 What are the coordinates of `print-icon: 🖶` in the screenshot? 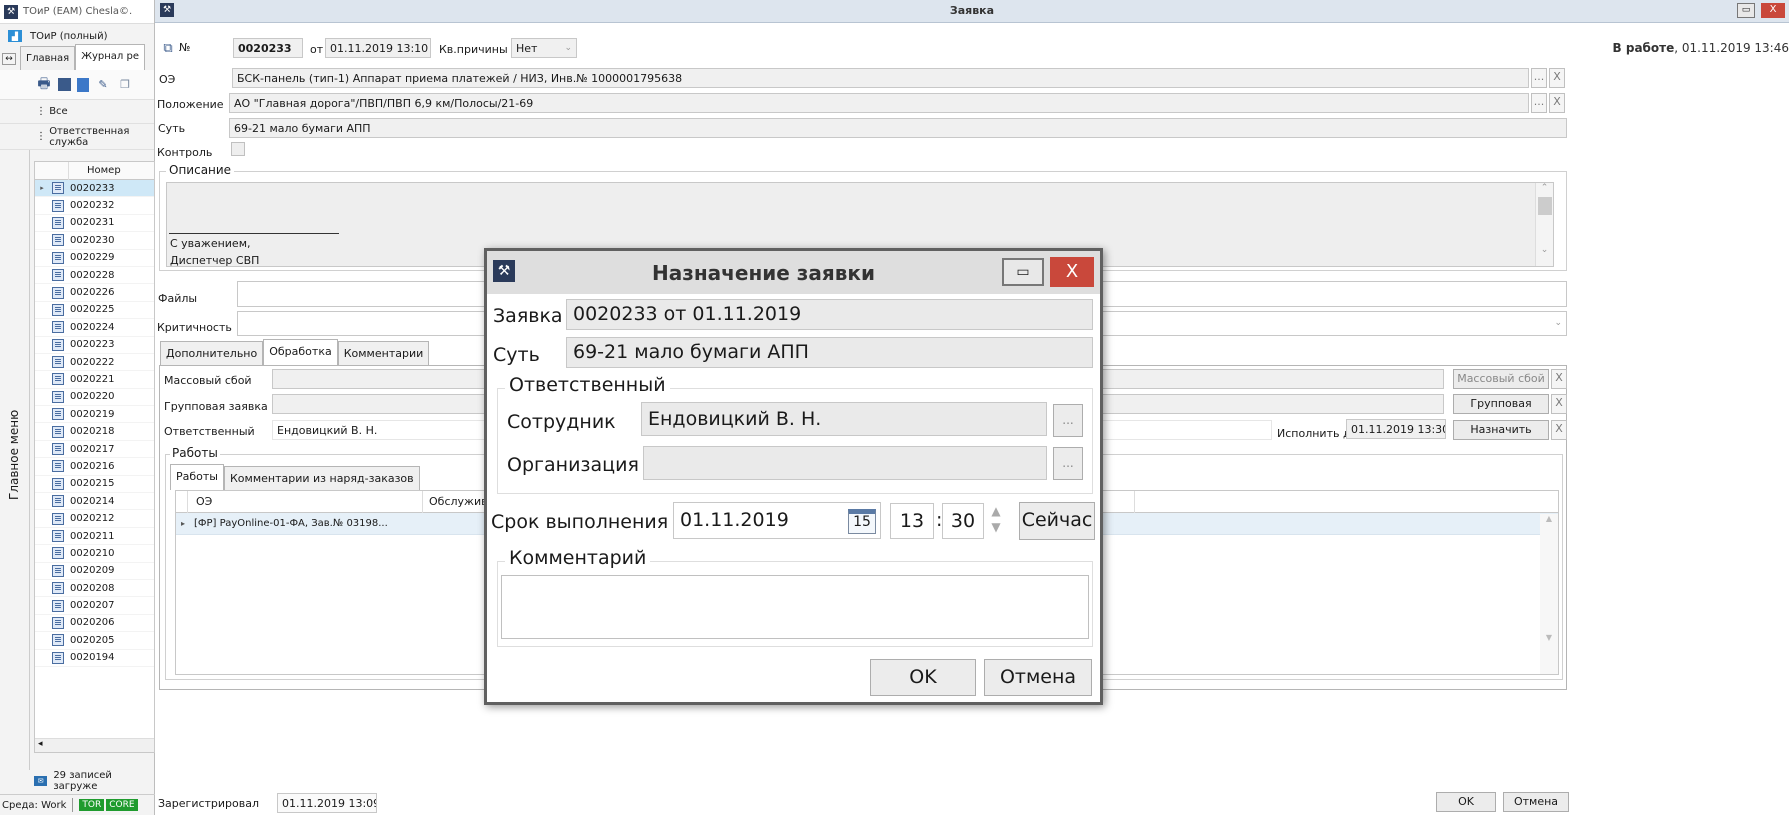 It's located at (44, 84).